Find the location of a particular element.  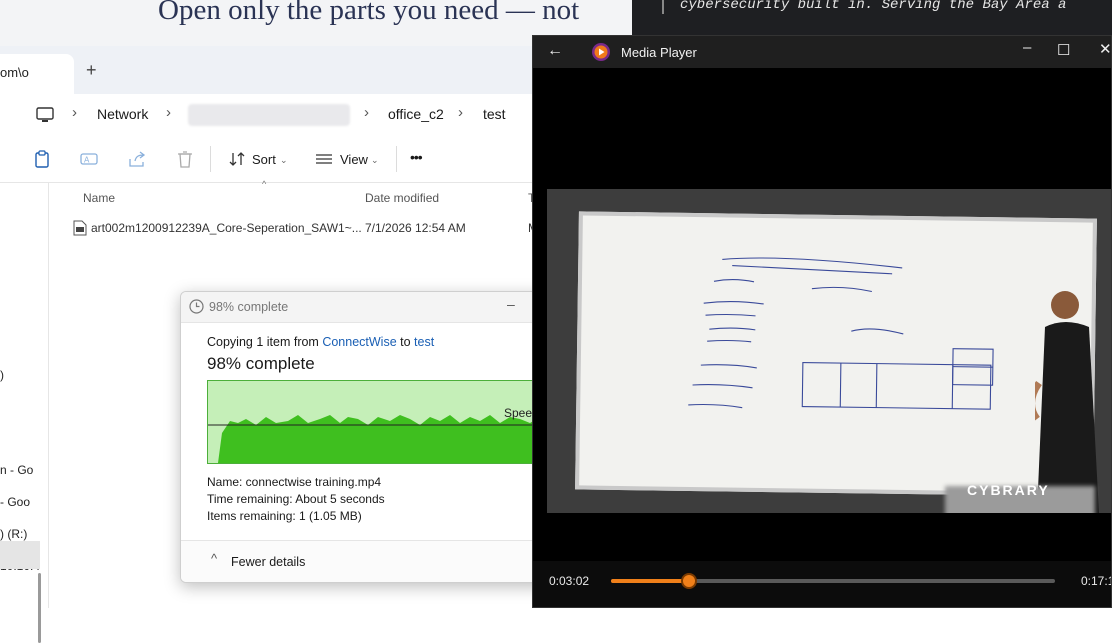

seek-bar-thumb is located at coordinates (688, 581).